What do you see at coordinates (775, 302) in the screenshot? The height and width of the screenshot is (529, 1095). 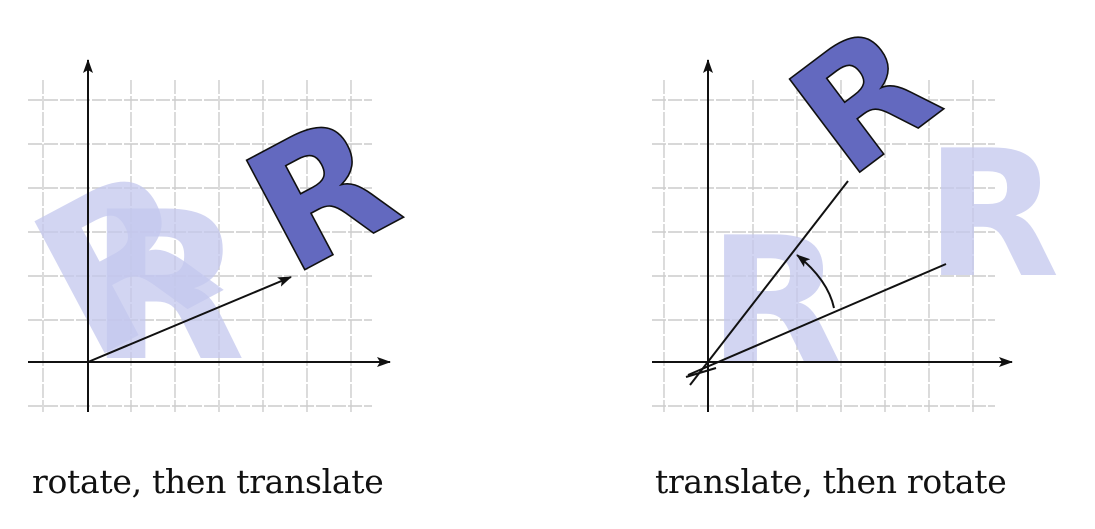 I see `original-r-ghost: R` at bounding box center [775, 302].